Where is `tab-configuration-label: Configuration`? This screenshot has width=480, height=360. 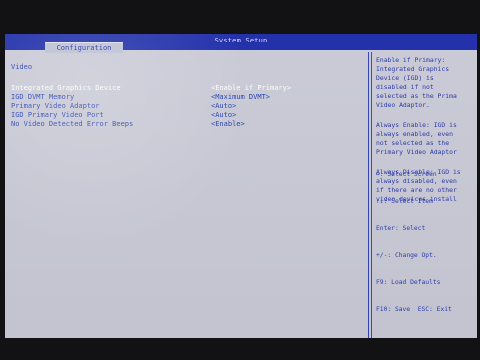
tab-configuration-label: Configuration is located at coordinates (84, 48).